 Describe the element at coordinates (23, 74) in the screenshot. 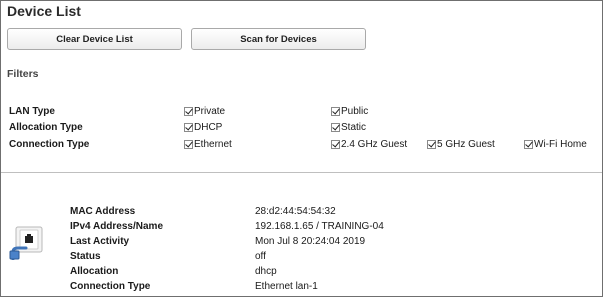

I see `filters-heading: Filters` at that location.